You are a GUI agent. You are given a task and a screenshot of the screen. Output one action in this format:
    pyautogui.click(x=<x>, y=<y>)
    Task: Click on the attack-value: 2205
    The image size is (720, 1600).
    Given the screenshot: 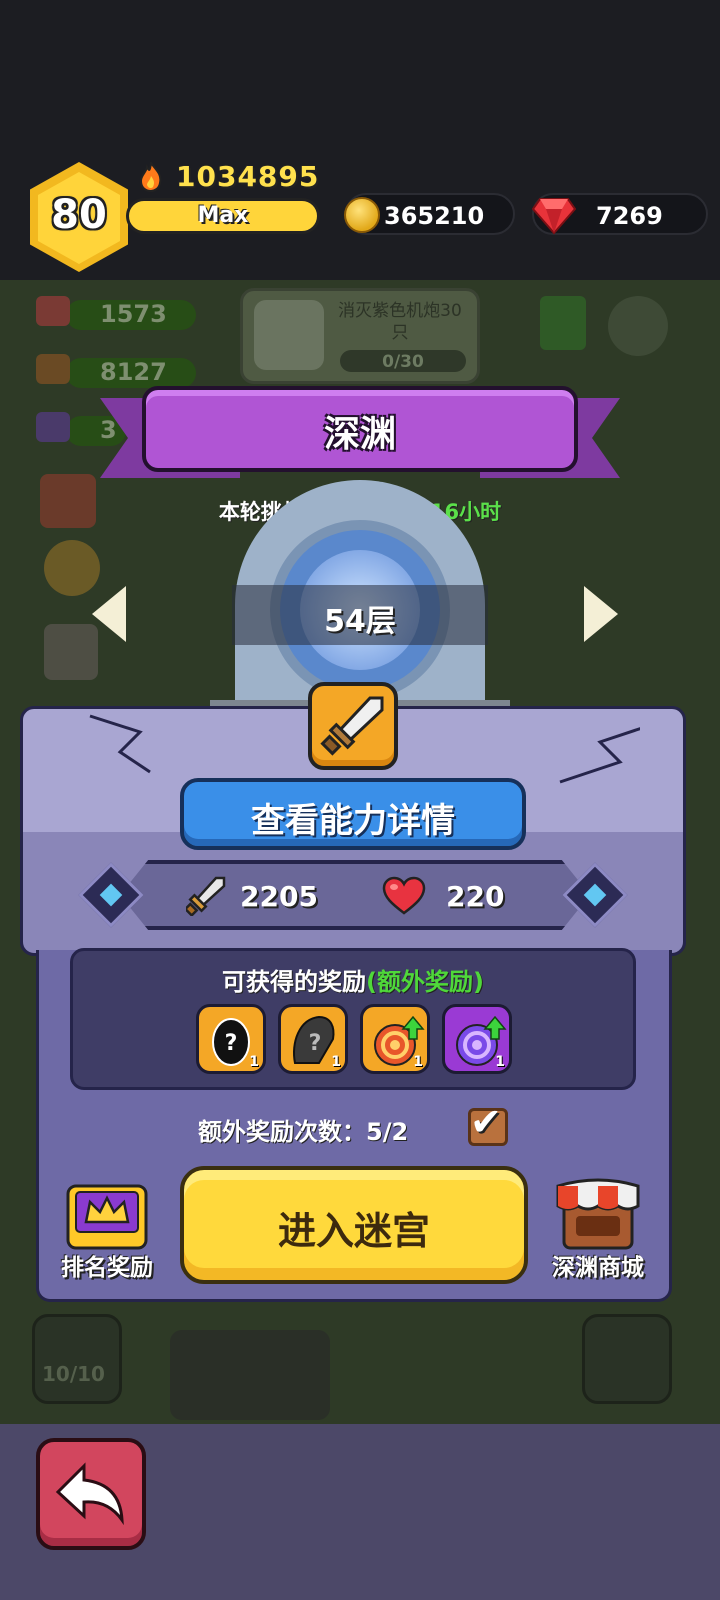 What is the action you would take?
    pyautogui.click(x=279, y=896)
    